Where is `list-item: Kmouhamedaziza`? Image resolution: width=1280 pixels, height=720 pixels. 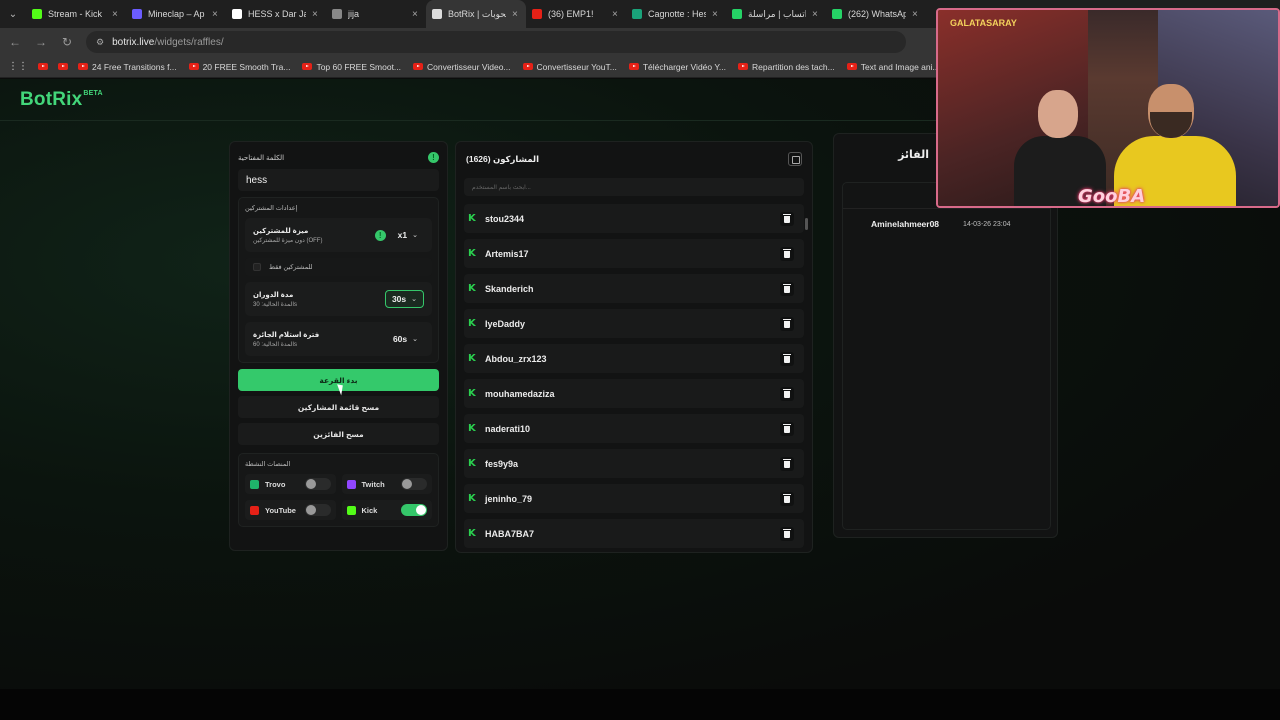
list-item: Kmouhamedaziza is located at coordinates (634, 393).